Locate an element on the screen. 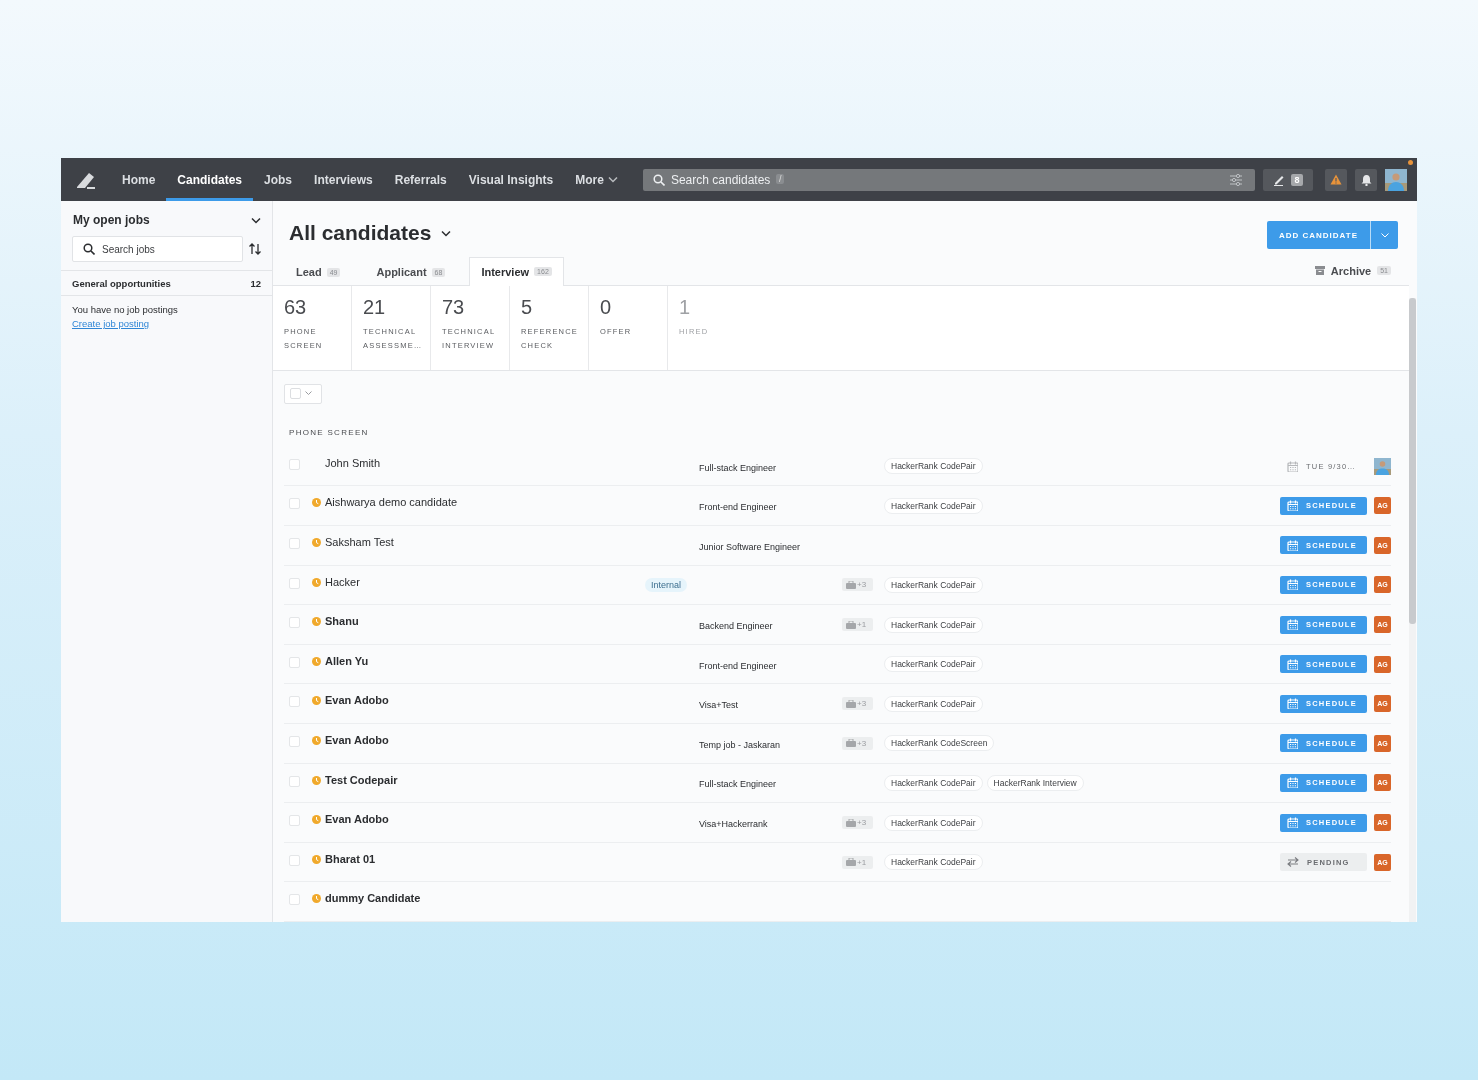 The image size is (1478, 1080). shortcut-key: / is located at coordinates (780, 178).